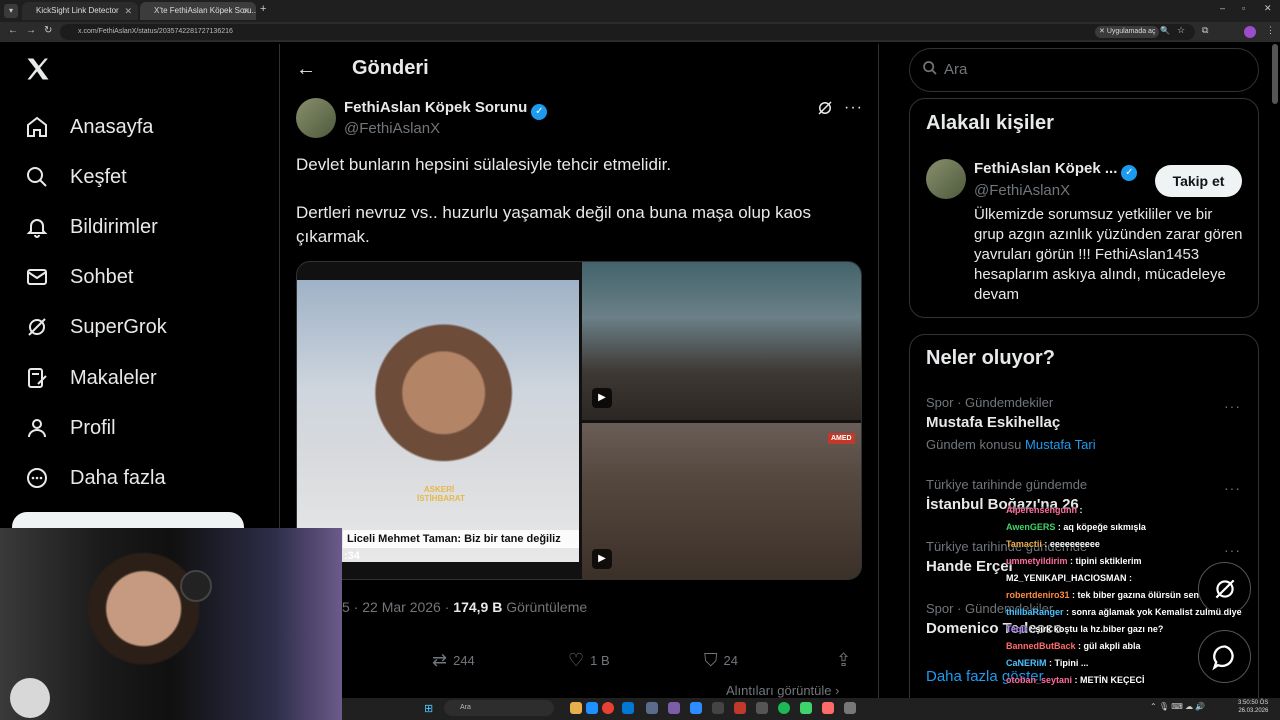  What do you see at coordinates (628, 708) in the screenshot?
I see `store-icon` at bounding box center [628, 708].